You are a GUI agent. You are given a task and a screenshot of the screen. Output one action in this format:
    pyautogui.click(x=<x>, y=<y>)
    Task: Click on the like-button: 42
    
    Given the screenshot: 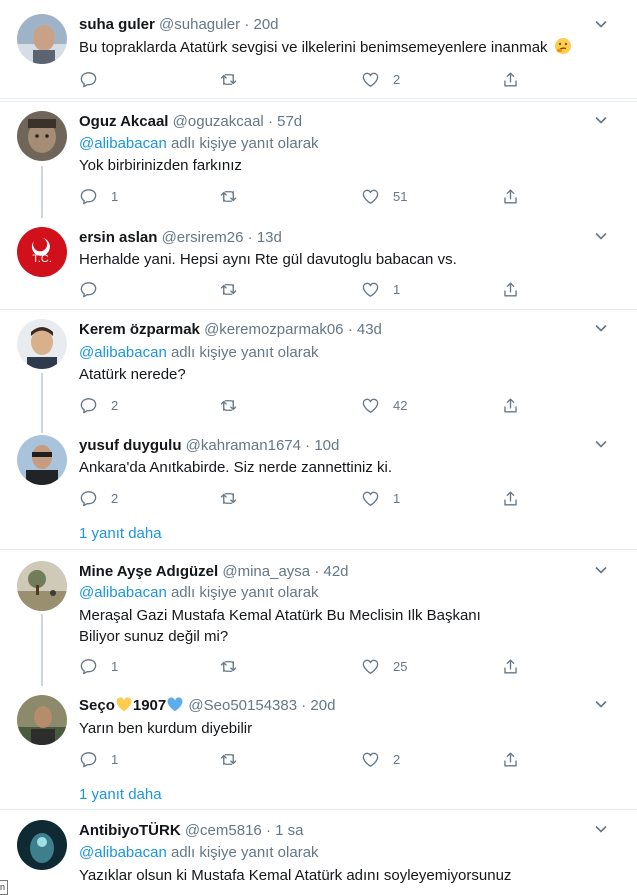 What is the action you would take?
    pyautogui.click(x=384, y=405)
    